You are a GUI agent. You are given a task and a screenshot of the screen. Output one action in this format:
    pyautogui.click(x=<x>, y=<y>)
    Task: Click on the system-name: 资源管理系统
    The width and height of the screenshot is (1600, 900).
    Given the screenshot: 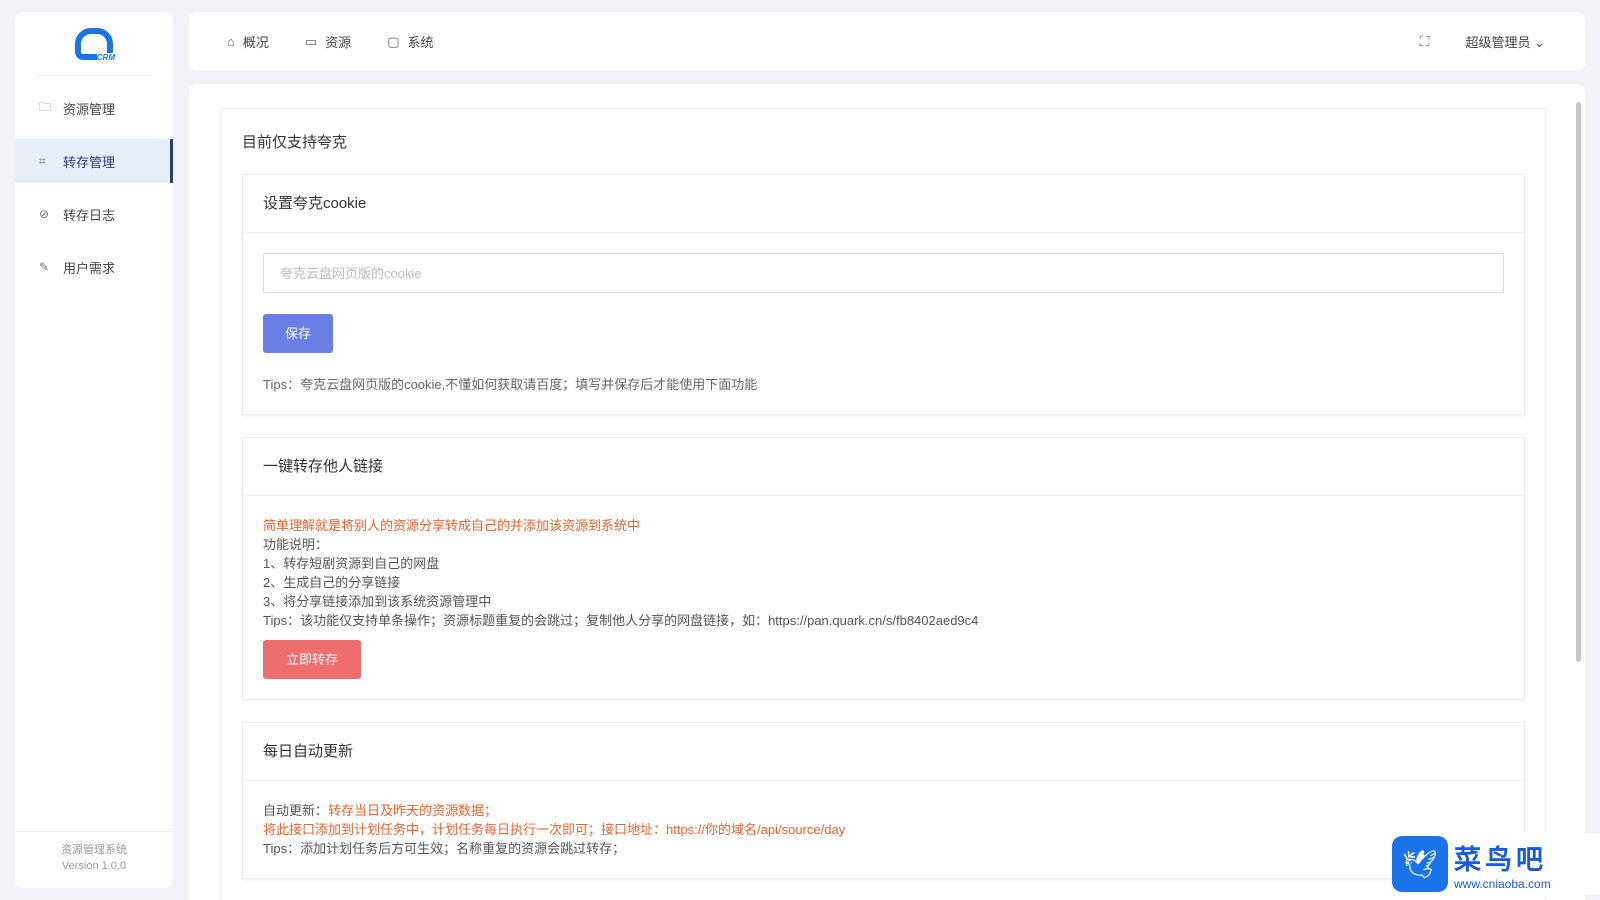 What is the action you would take?
    pyautogui.click(x=94, y=850)
    